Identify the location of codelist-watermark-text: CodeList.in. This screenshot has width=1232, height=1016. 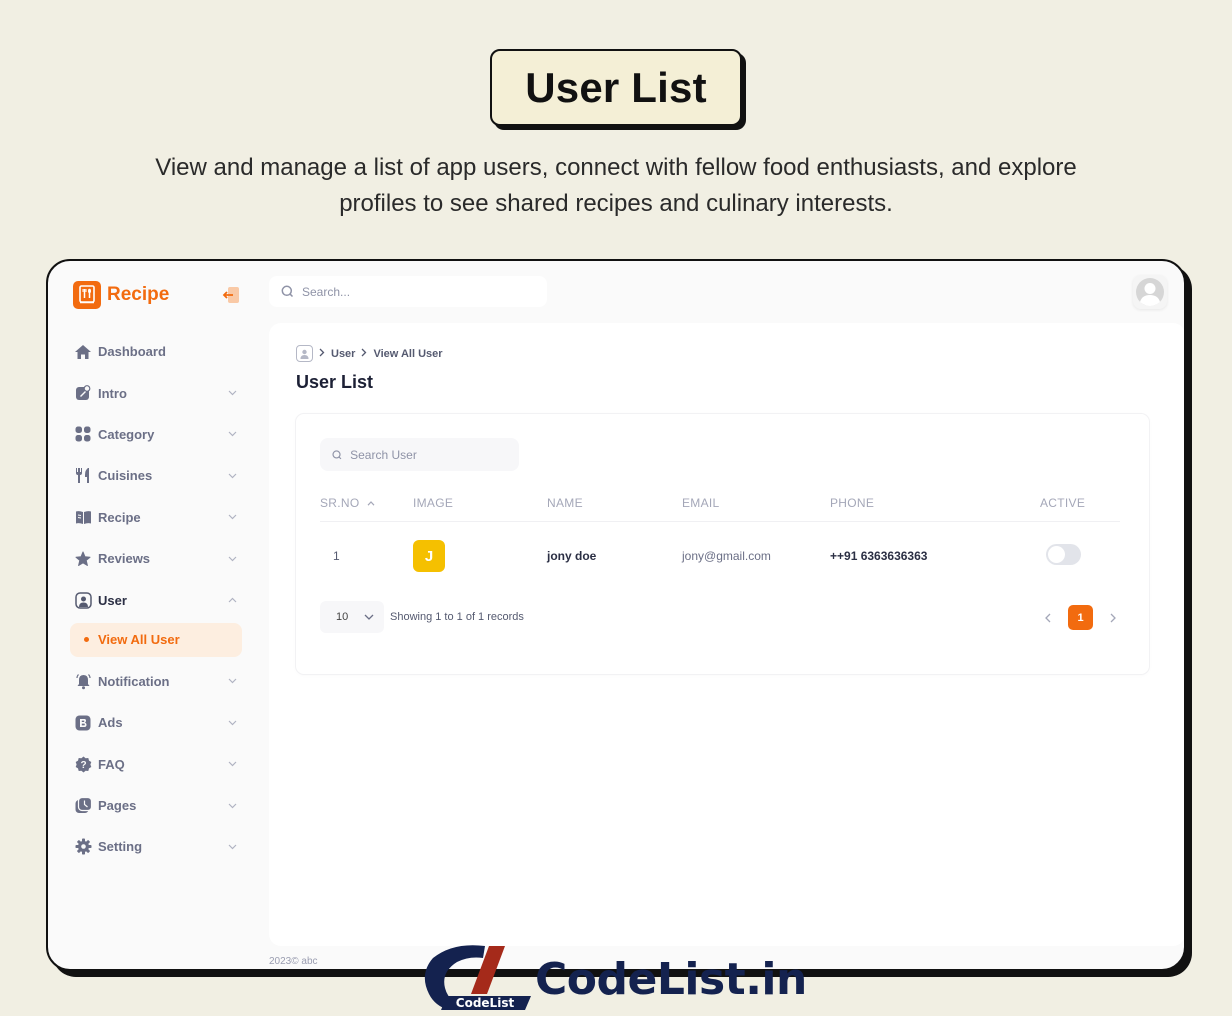
(671, 979).